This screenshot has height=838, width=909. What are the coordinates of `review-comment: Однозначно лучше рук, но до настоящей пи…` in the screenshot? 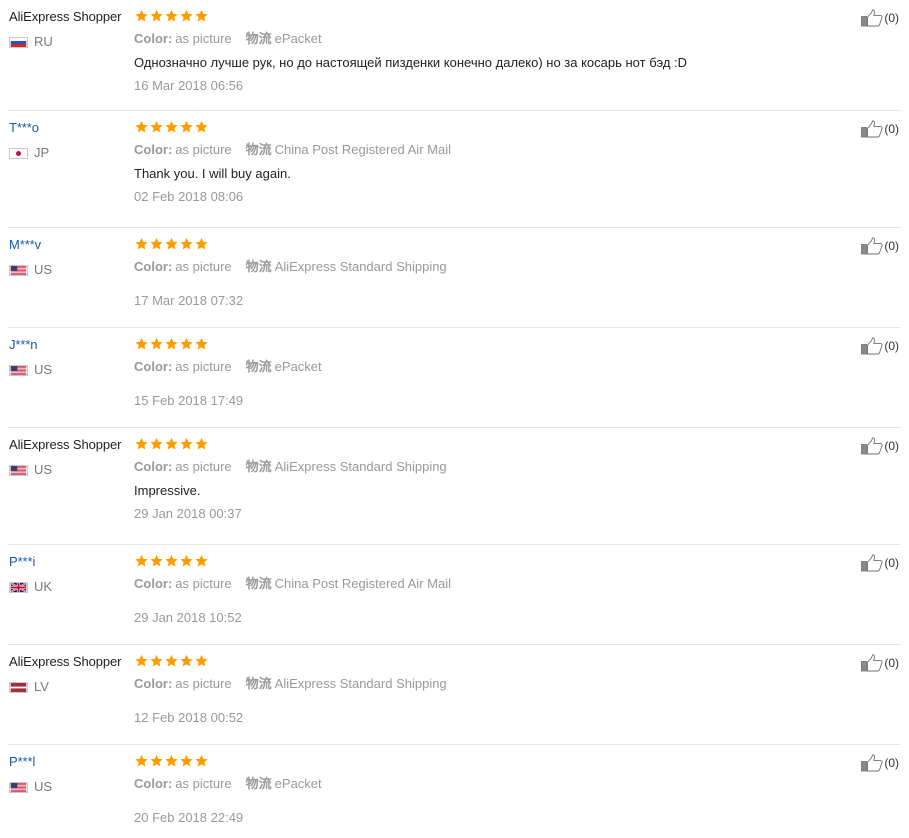 It's located at (411, 62).